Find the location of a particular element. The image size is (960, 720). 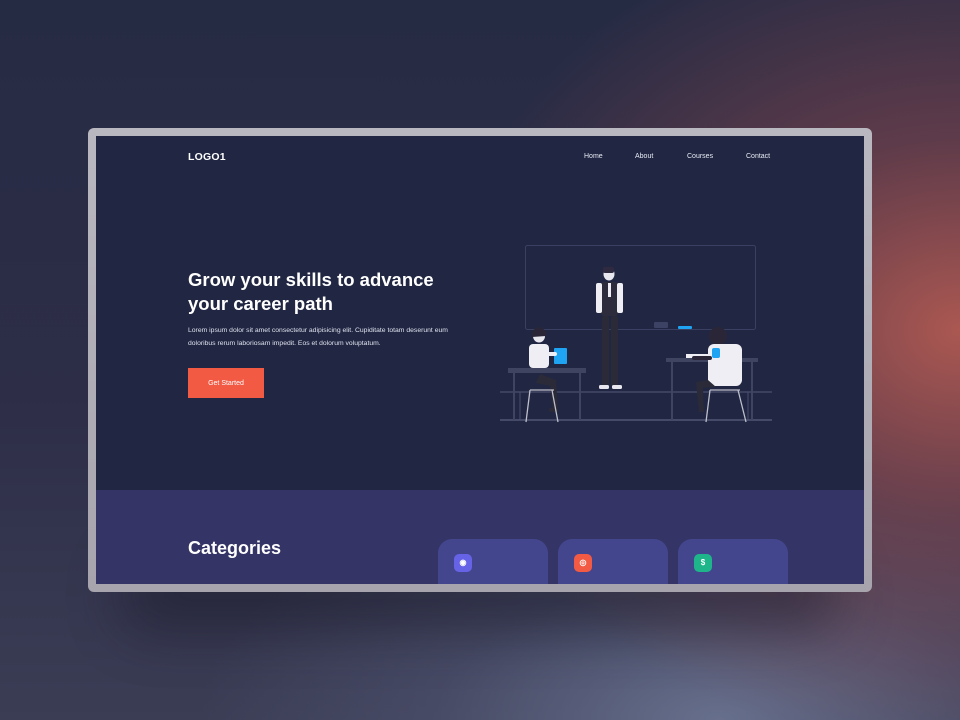

category-card-3: $ is located at coordinates (733, 561).